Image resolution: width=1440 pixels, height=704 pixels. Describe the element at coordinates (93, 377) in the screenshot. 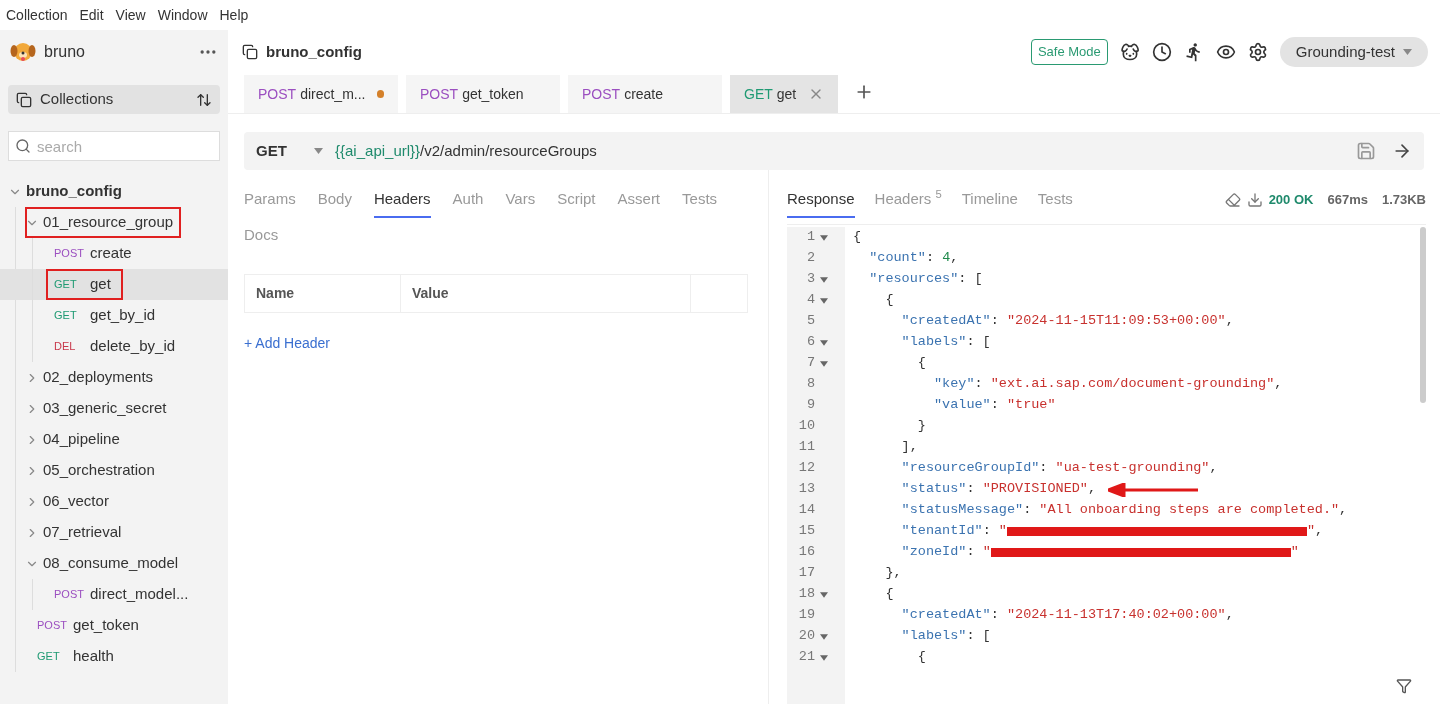

I see `folder-item: 02_deployments` at that location.